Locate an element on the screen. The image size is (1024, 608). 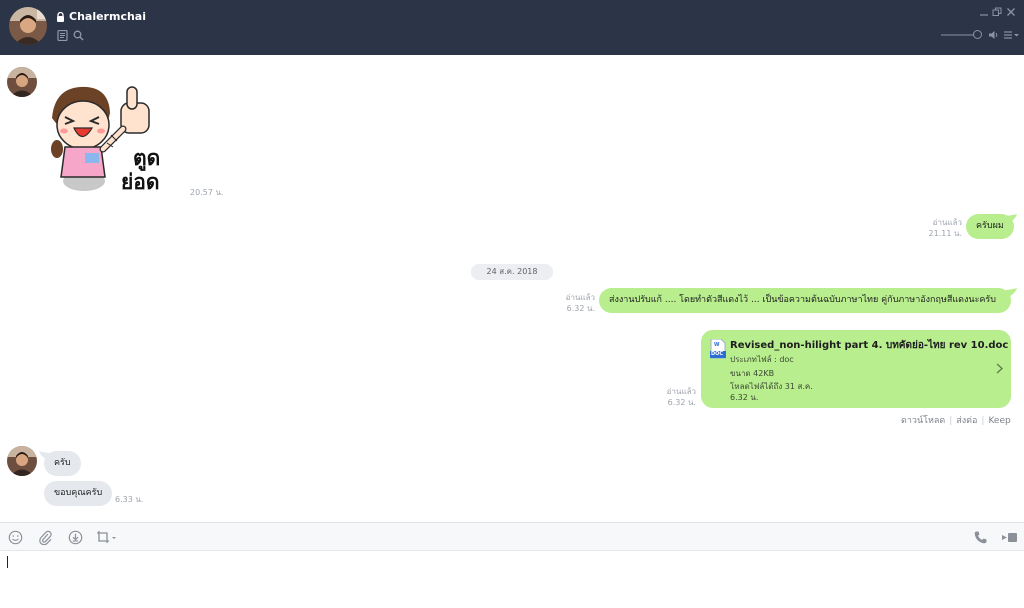
message-time: 20.57 น. is located at coordinates (207, 192).